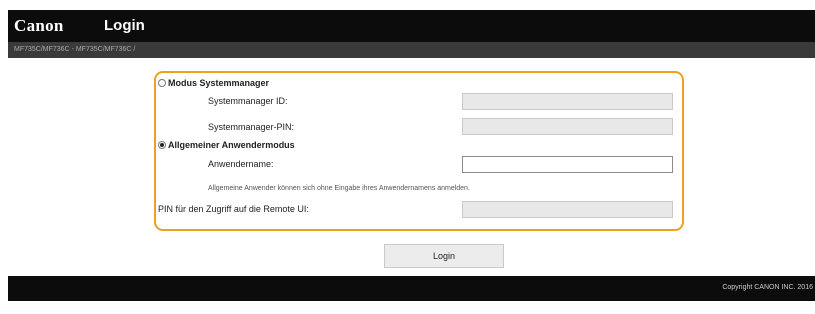 Image resolution: width=815 pixels, height=314 pixels. What do you see at coordinates (231, 145) in the screenshot?
I see `general-user-mode-label: Allgemeiner Anwendermodus` at bounding box center [231, 145].